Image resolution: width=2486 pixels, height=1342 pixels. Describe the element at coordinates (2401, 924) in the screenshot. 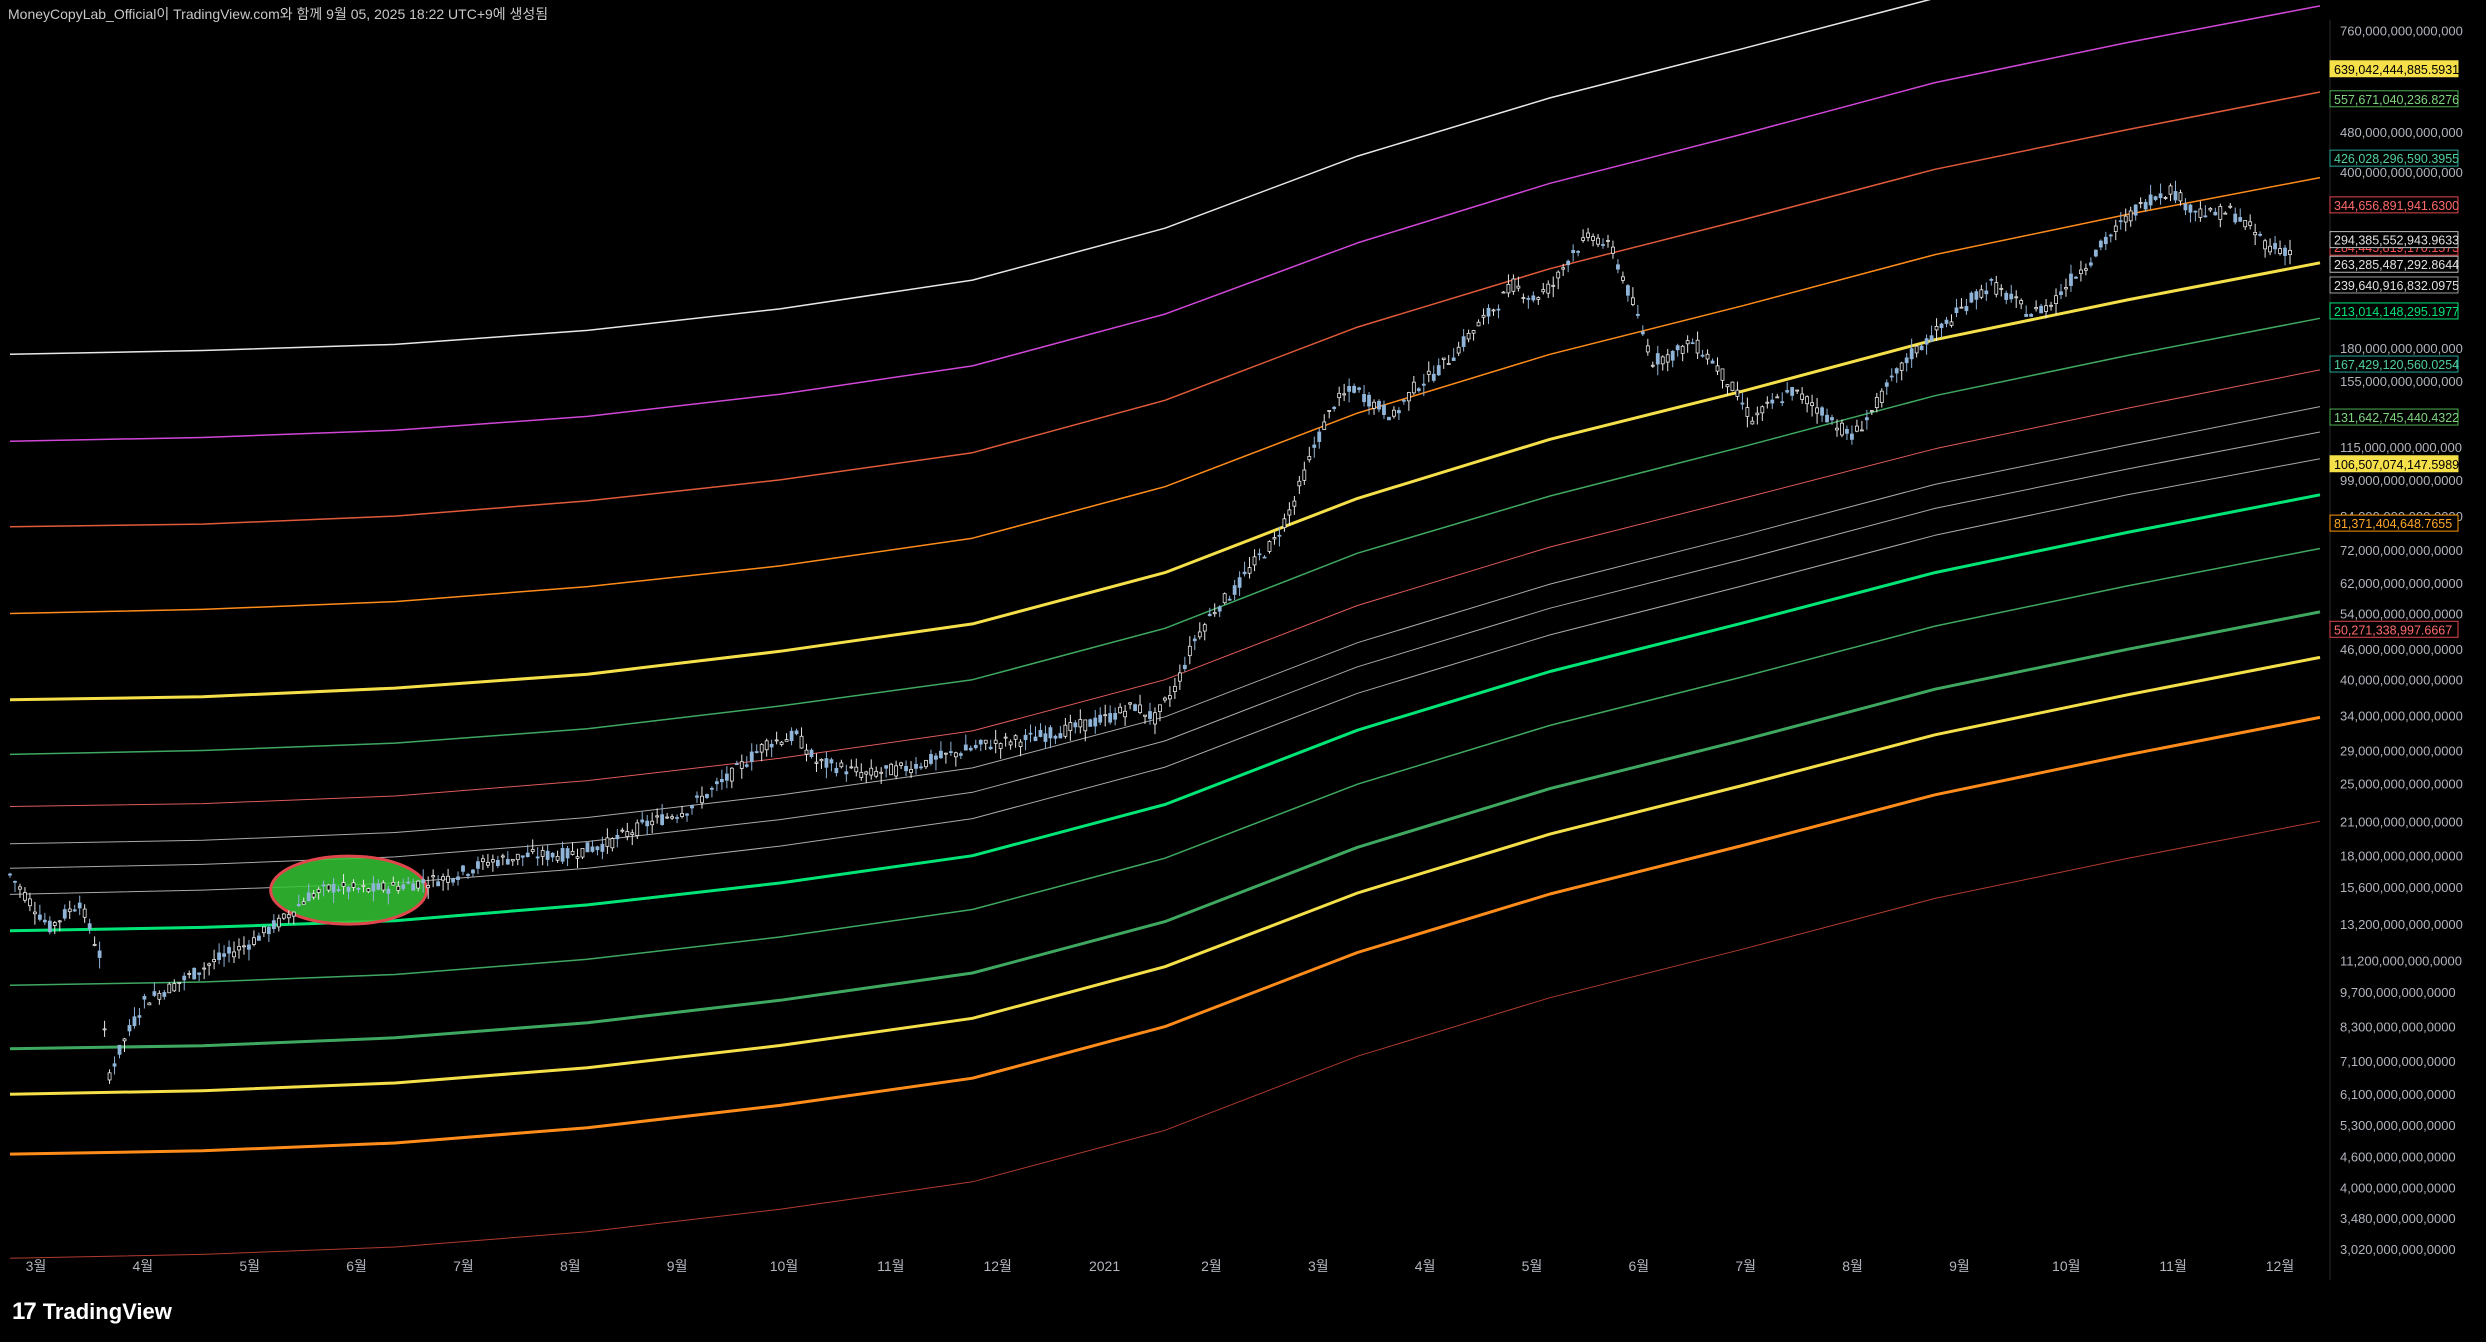

I see `y-tick-label: 13,200,000,000,0000` at that location.